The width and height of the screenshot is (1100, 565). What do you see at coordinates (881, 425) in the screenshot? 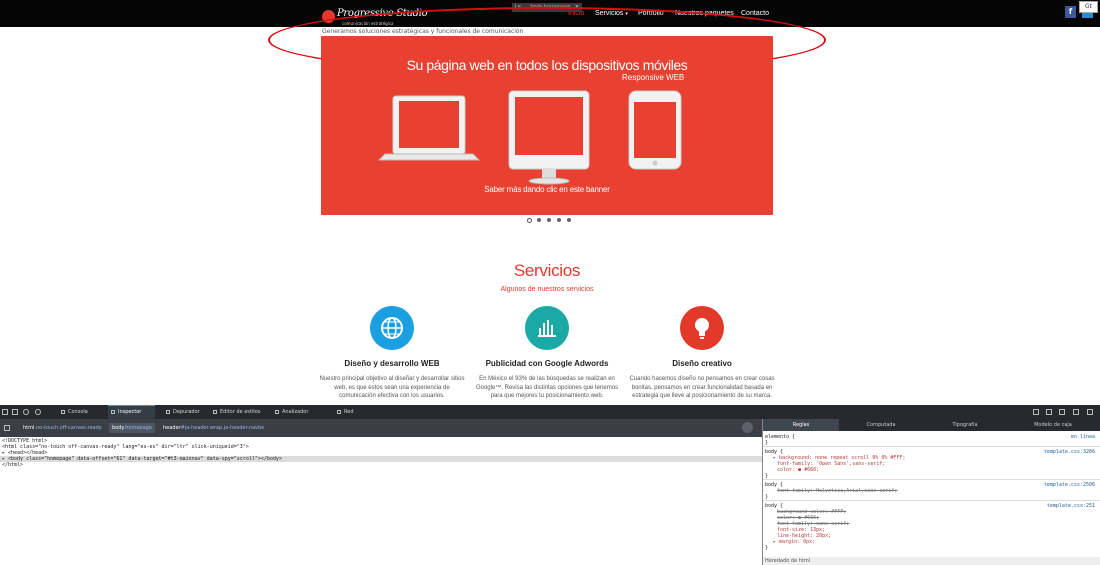
I see `tab-computada: Computada` at bounding box center [881, 425].